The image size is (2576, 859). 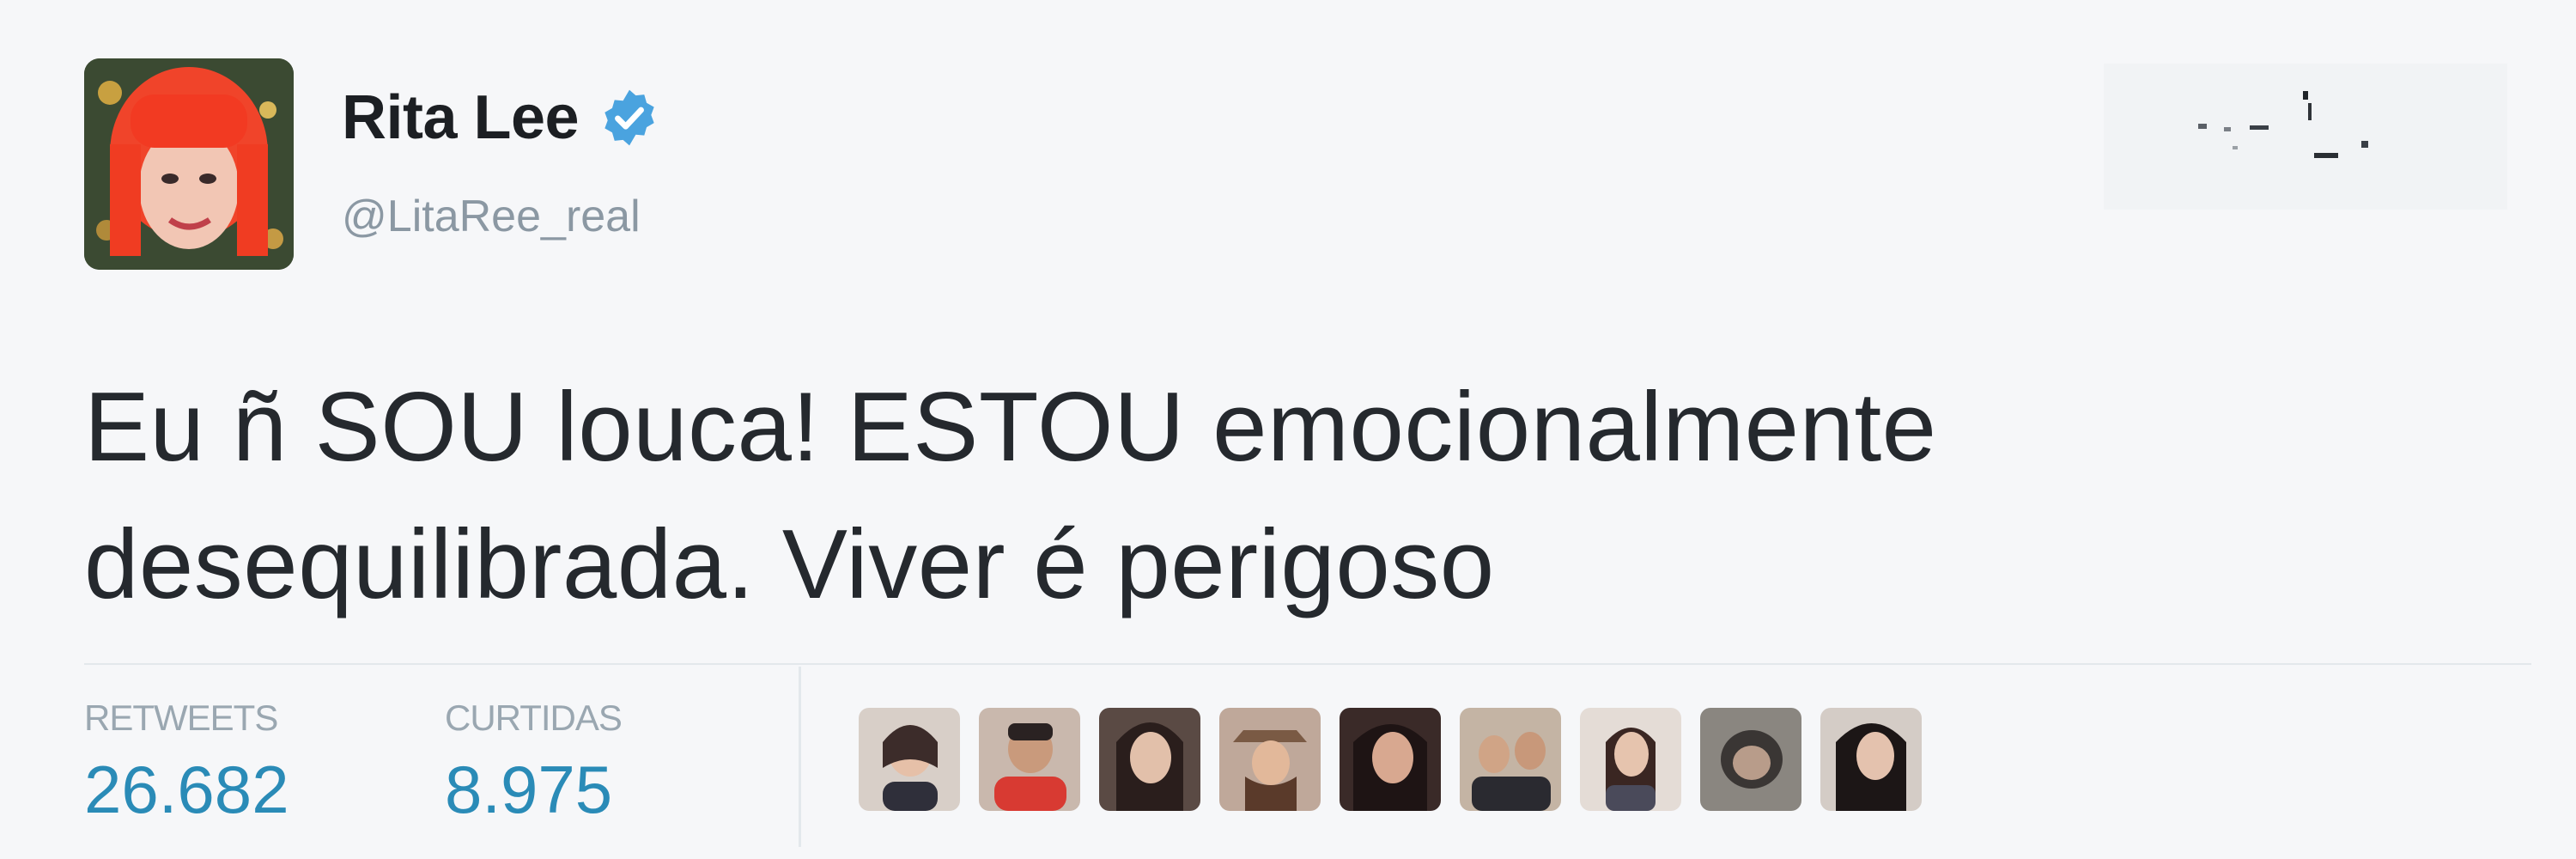 I want to click on retweets-label: RETWEETS, so click(x=181, y=718).